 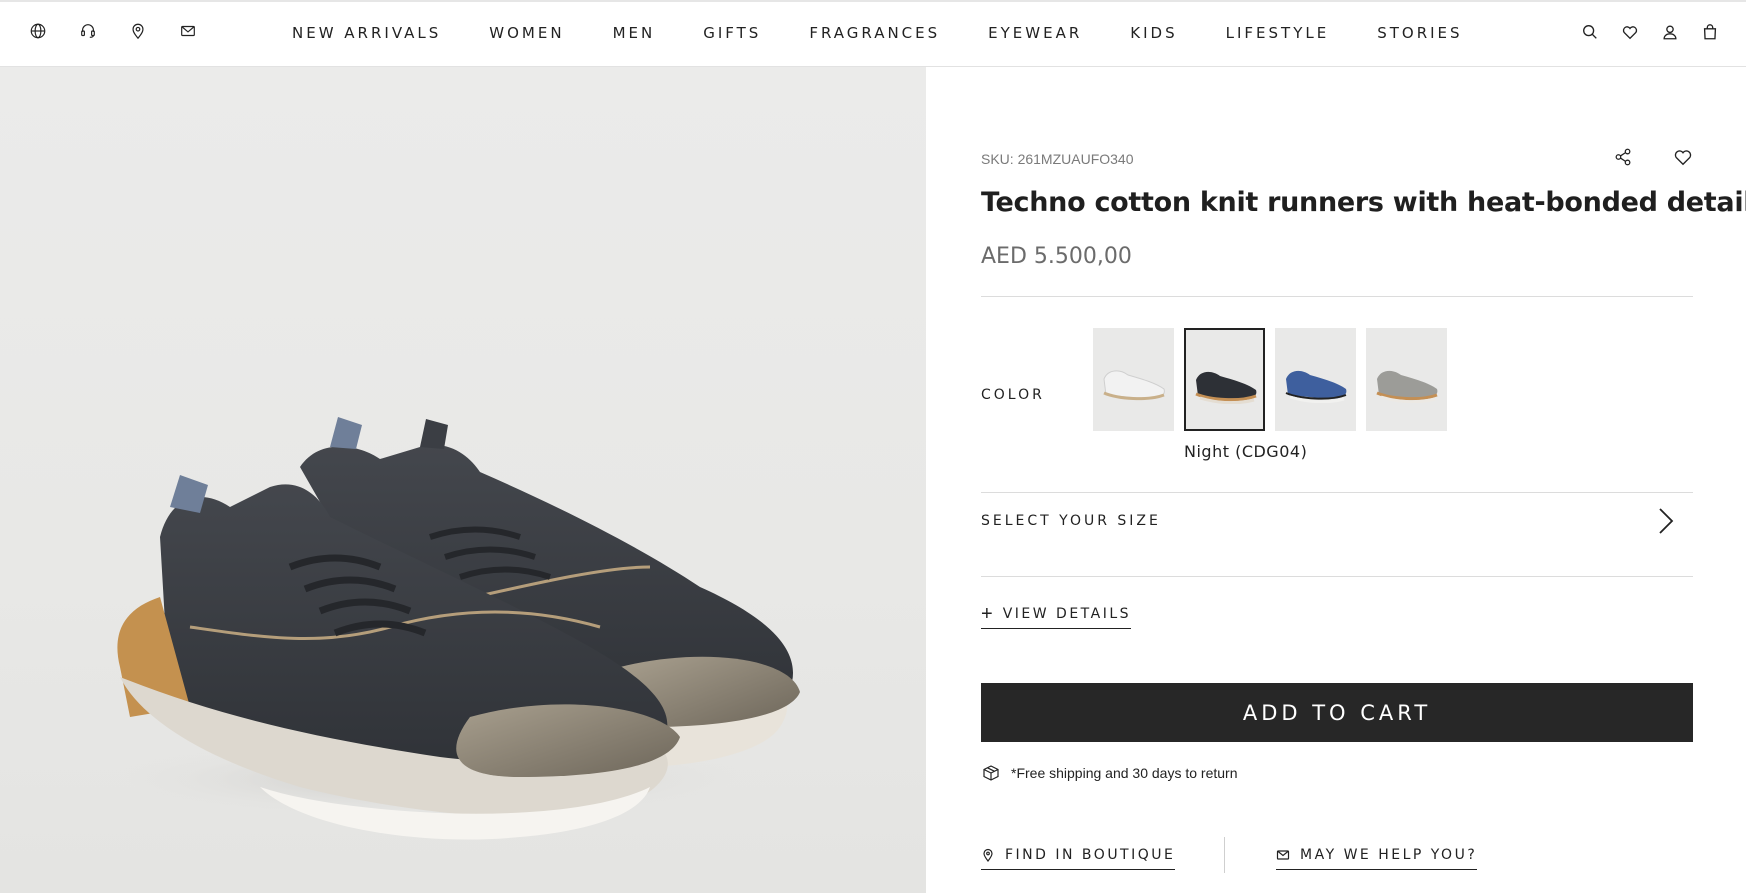 What do you see at coordinates (1246, 451) in the screenshot?
I see `selected-color-name: Night (CDG04)` at bounding box center [1246, 451].